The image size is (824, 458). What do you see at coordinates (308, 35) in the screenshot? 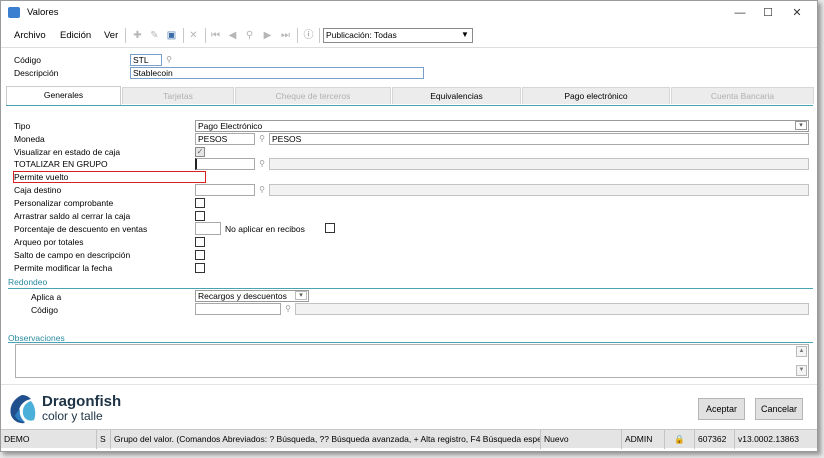
I see `info-icon: ⓘ` at bounding box center [308, 35].